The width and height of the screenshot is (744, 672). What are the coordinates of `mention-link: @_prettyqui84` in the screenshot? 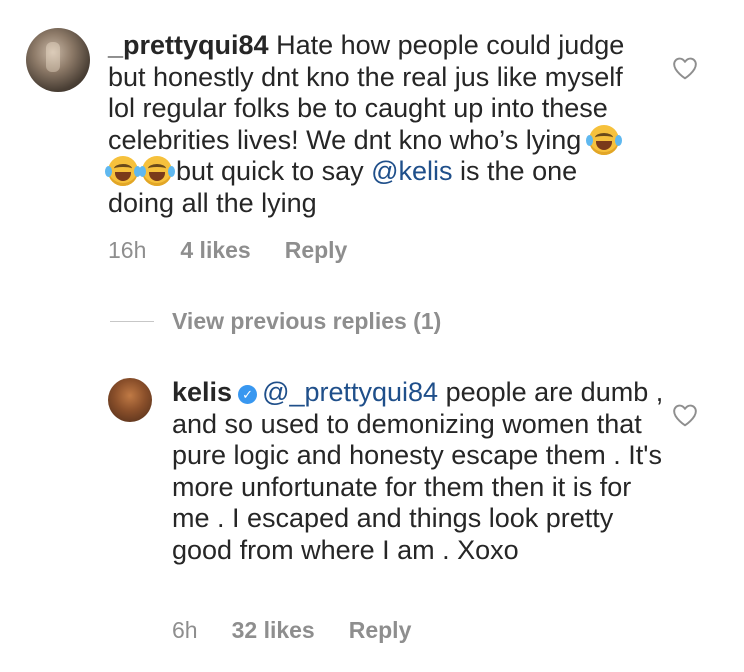 It's located at (350, 392).